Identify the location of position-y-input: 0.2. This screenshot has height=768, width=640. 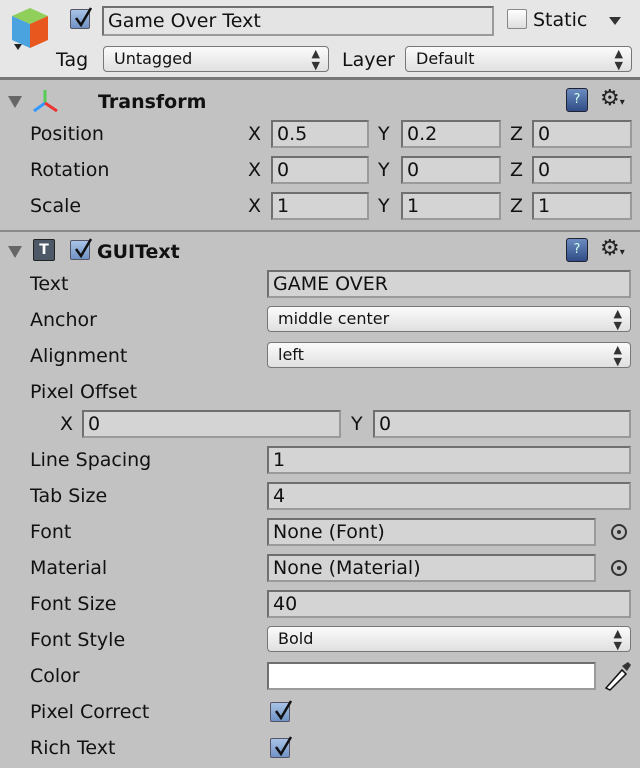
(451, 134).